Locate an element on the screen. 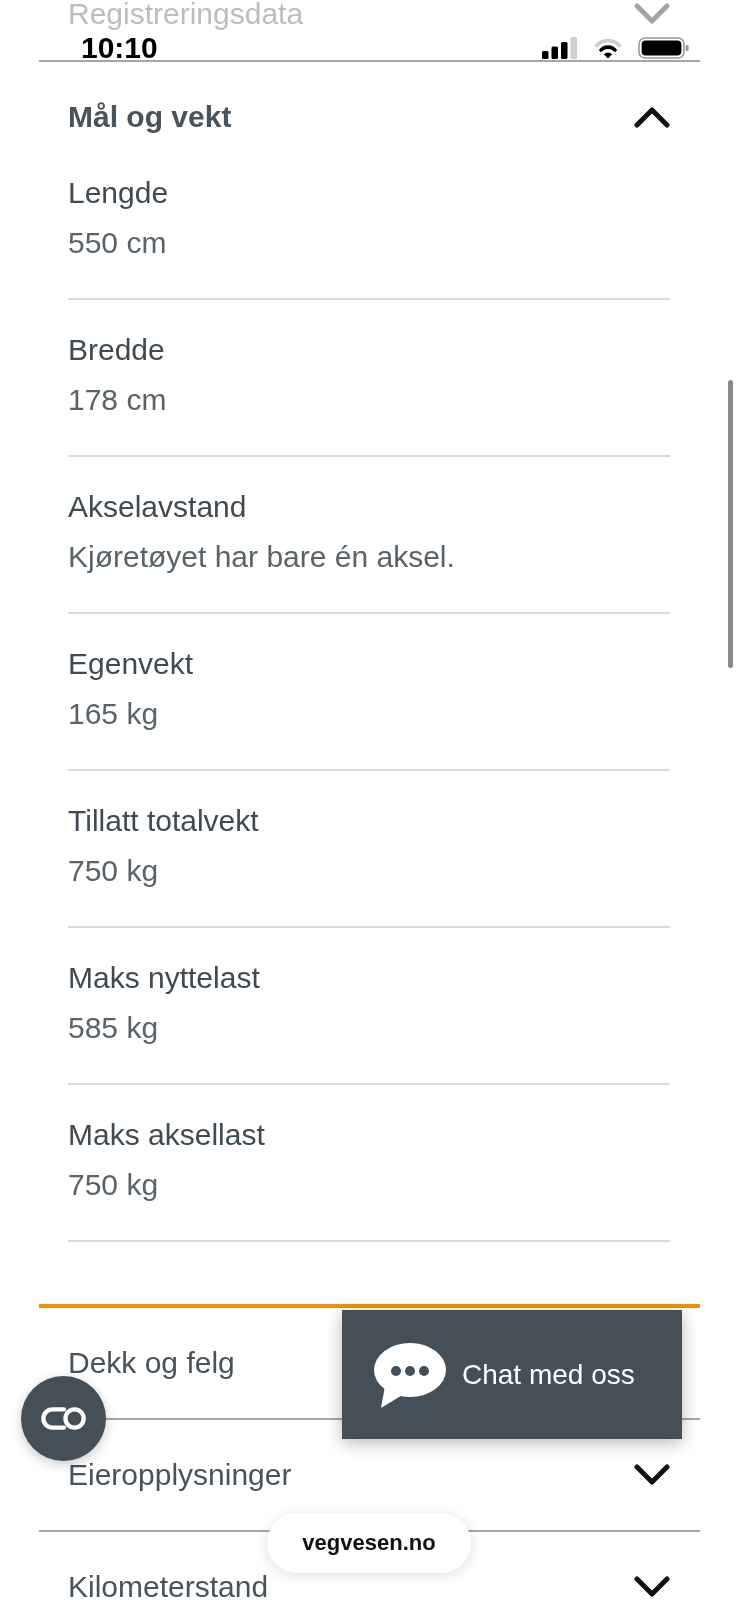  accordion-title: Mål og vekt is located at coordinates (150, 117).